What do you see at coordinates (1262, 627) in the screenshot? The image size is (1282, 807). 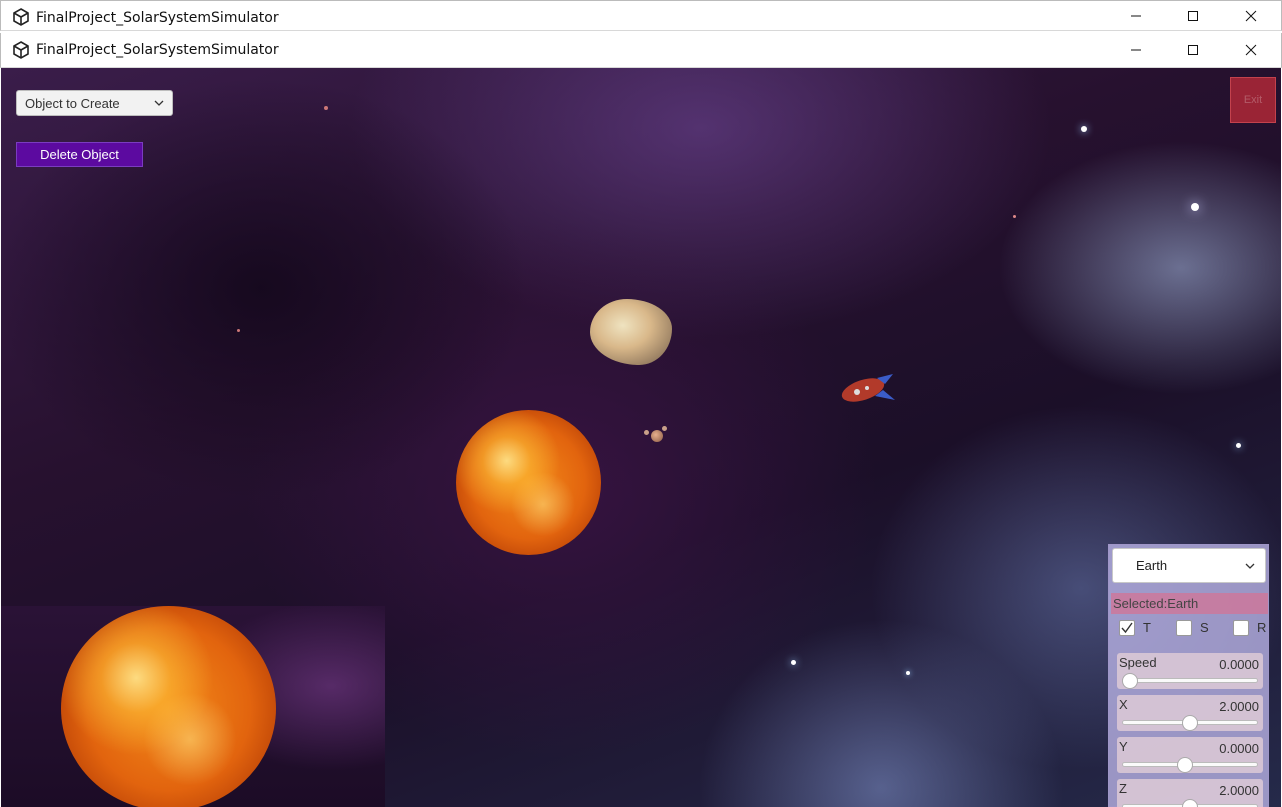 I see `toggle-label: R` at bounding box center [1262, 627].